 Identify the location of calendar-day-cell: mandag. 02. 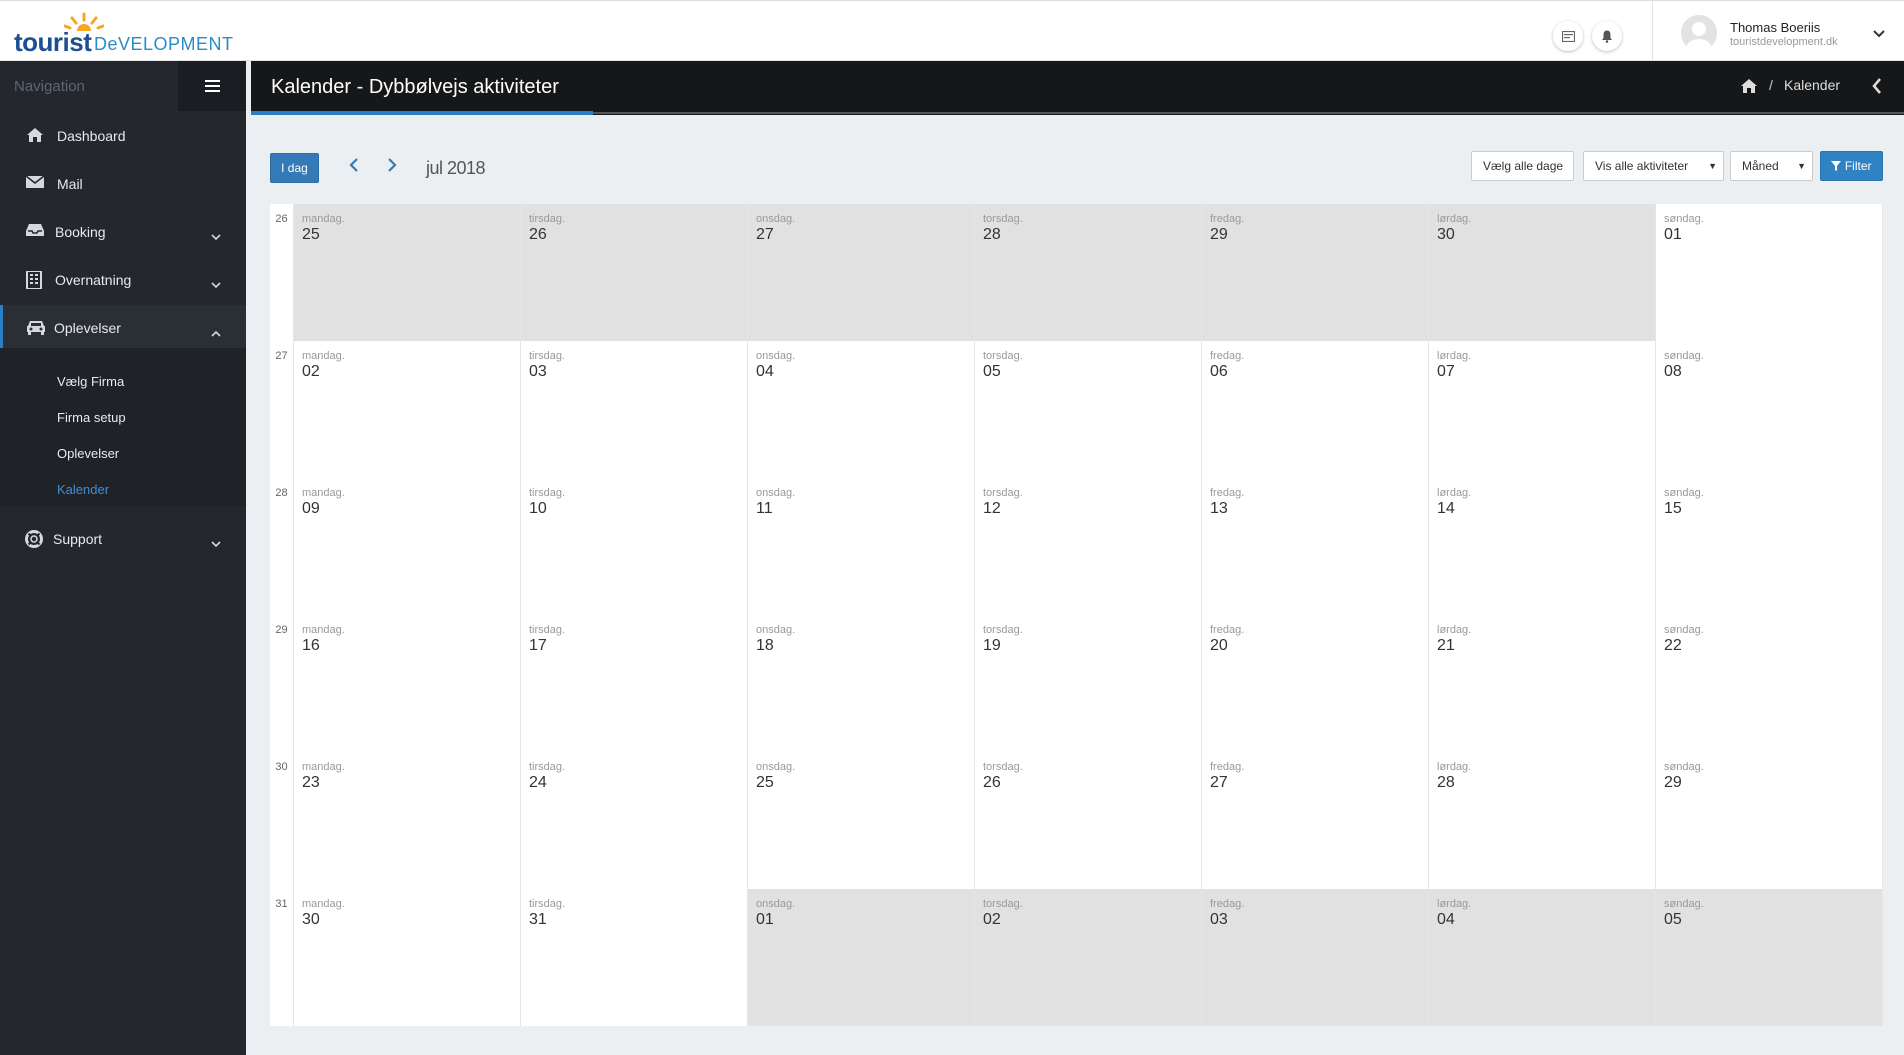
(407, 409).